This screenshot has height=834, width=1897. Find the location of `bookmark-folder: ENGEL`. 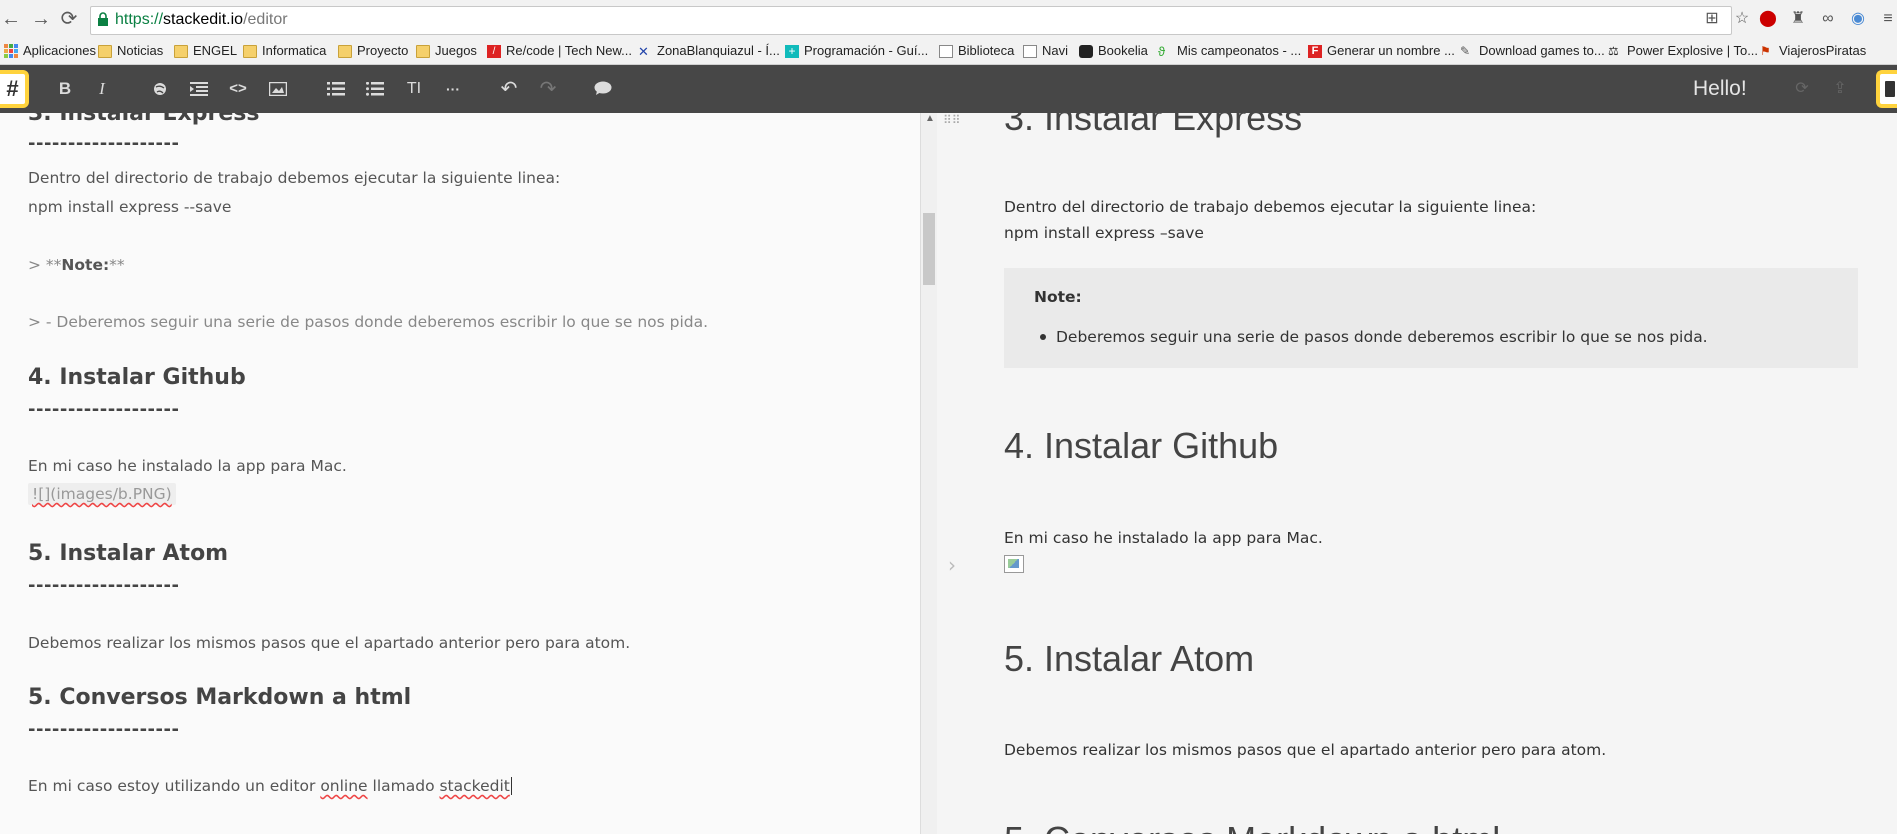

bookmark-folder: ENGEL is located at coordinates (205, 51).